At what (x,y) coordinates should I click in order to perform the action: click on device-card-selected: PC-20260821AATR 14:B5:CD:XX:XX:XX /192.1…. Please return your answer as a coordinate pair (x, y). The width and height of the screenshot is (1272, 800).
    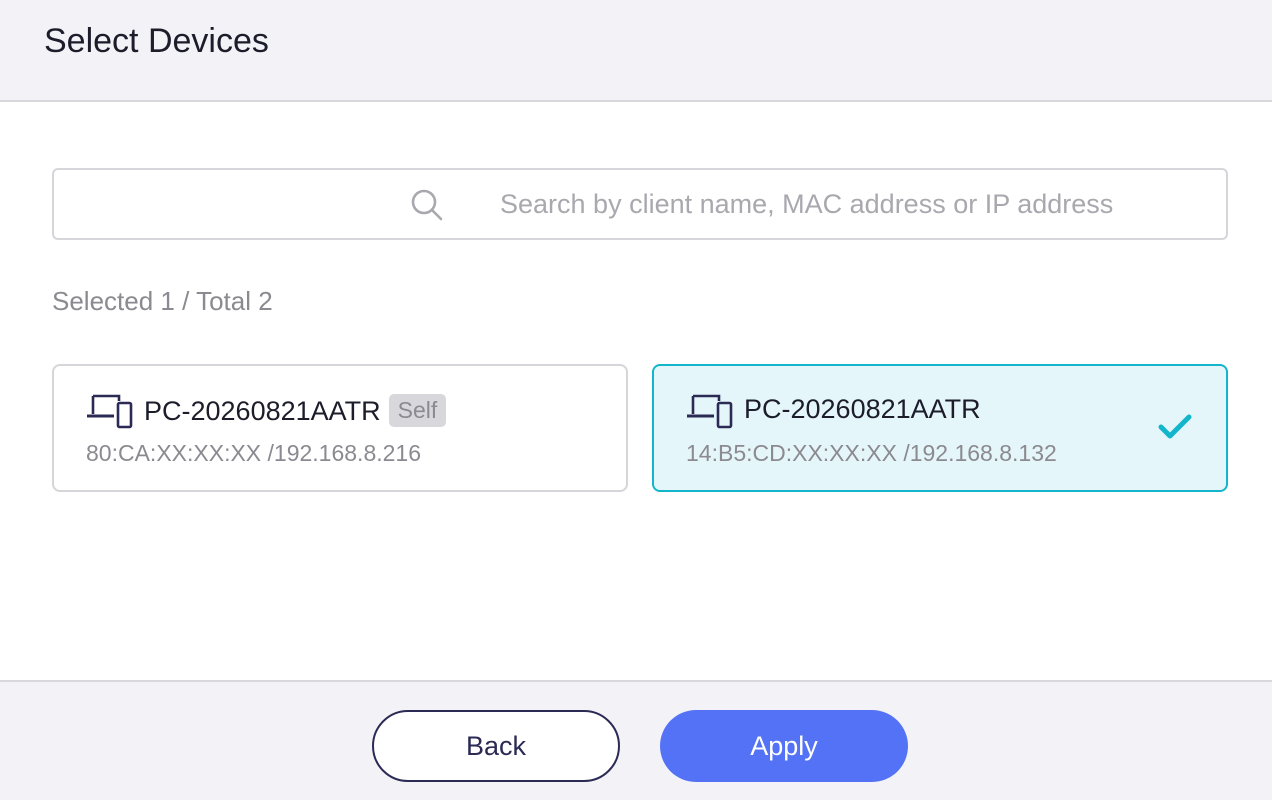
    Looking at the image, I should click on (940, 428).